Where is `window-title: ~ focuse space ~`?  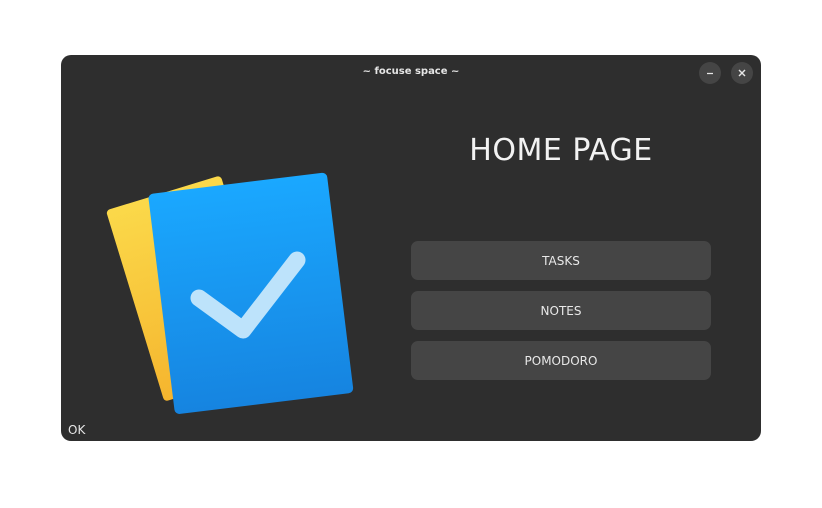
window-title: ~ focuse space ~ is located at coordinates (411, 71).